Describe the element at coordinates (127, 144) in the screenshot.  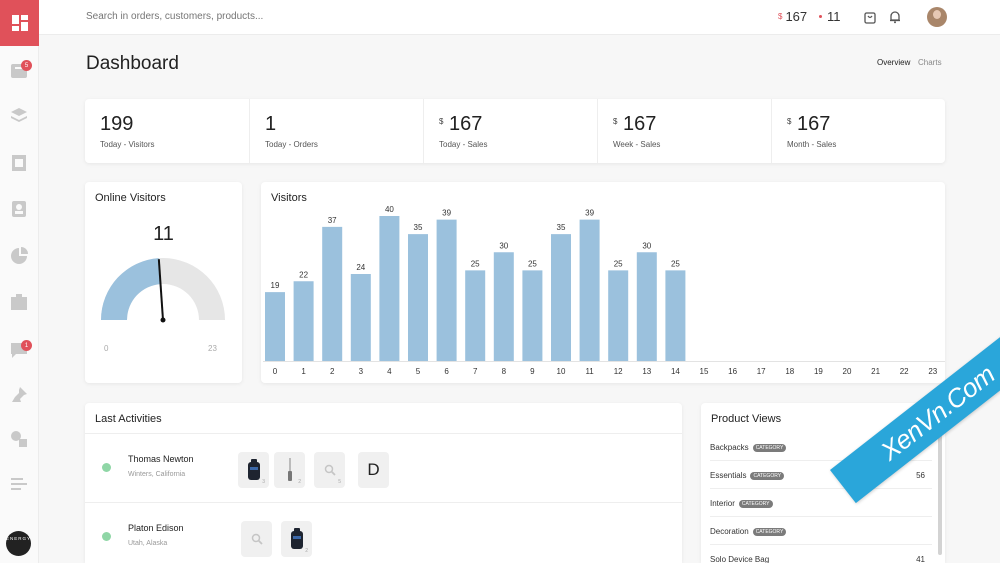
I see `stat-label: Today - Visitors` at that location.